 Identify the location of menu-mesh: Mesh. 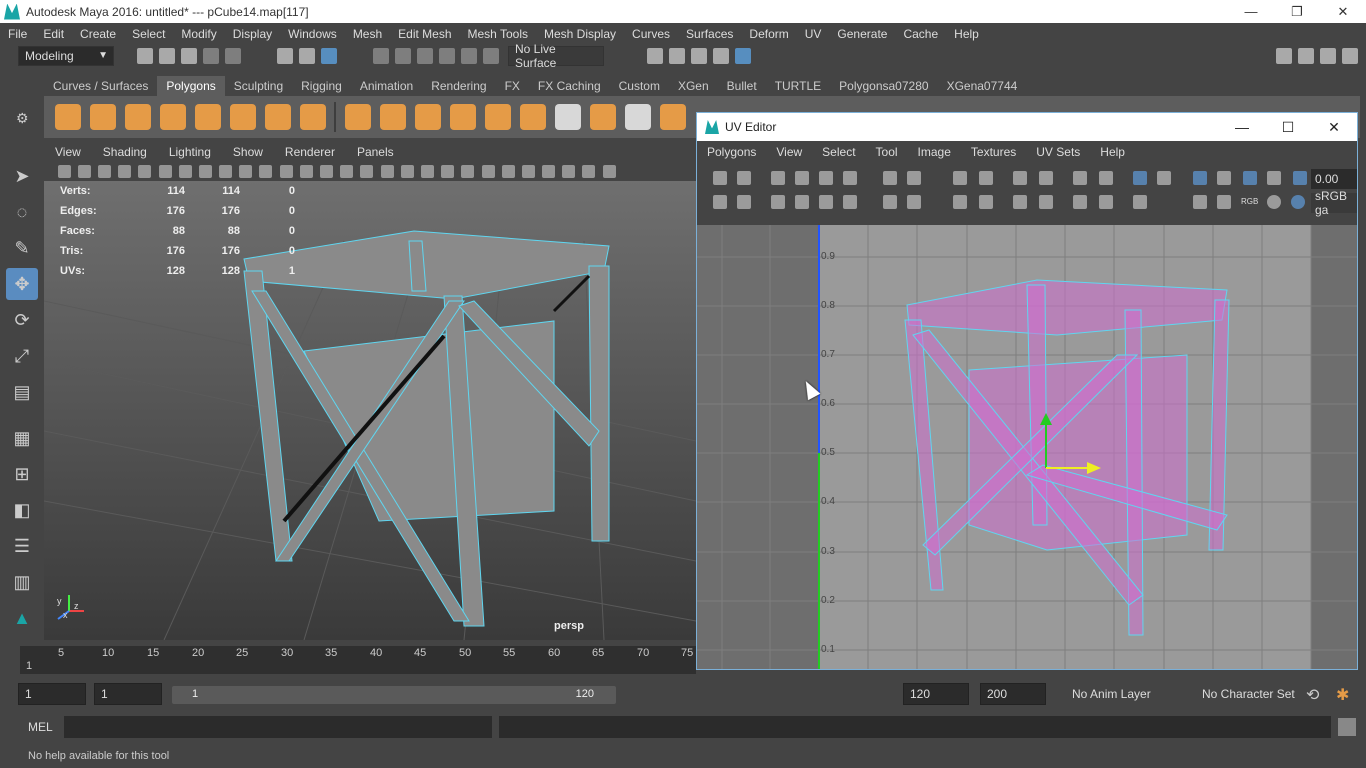
(367, 34).